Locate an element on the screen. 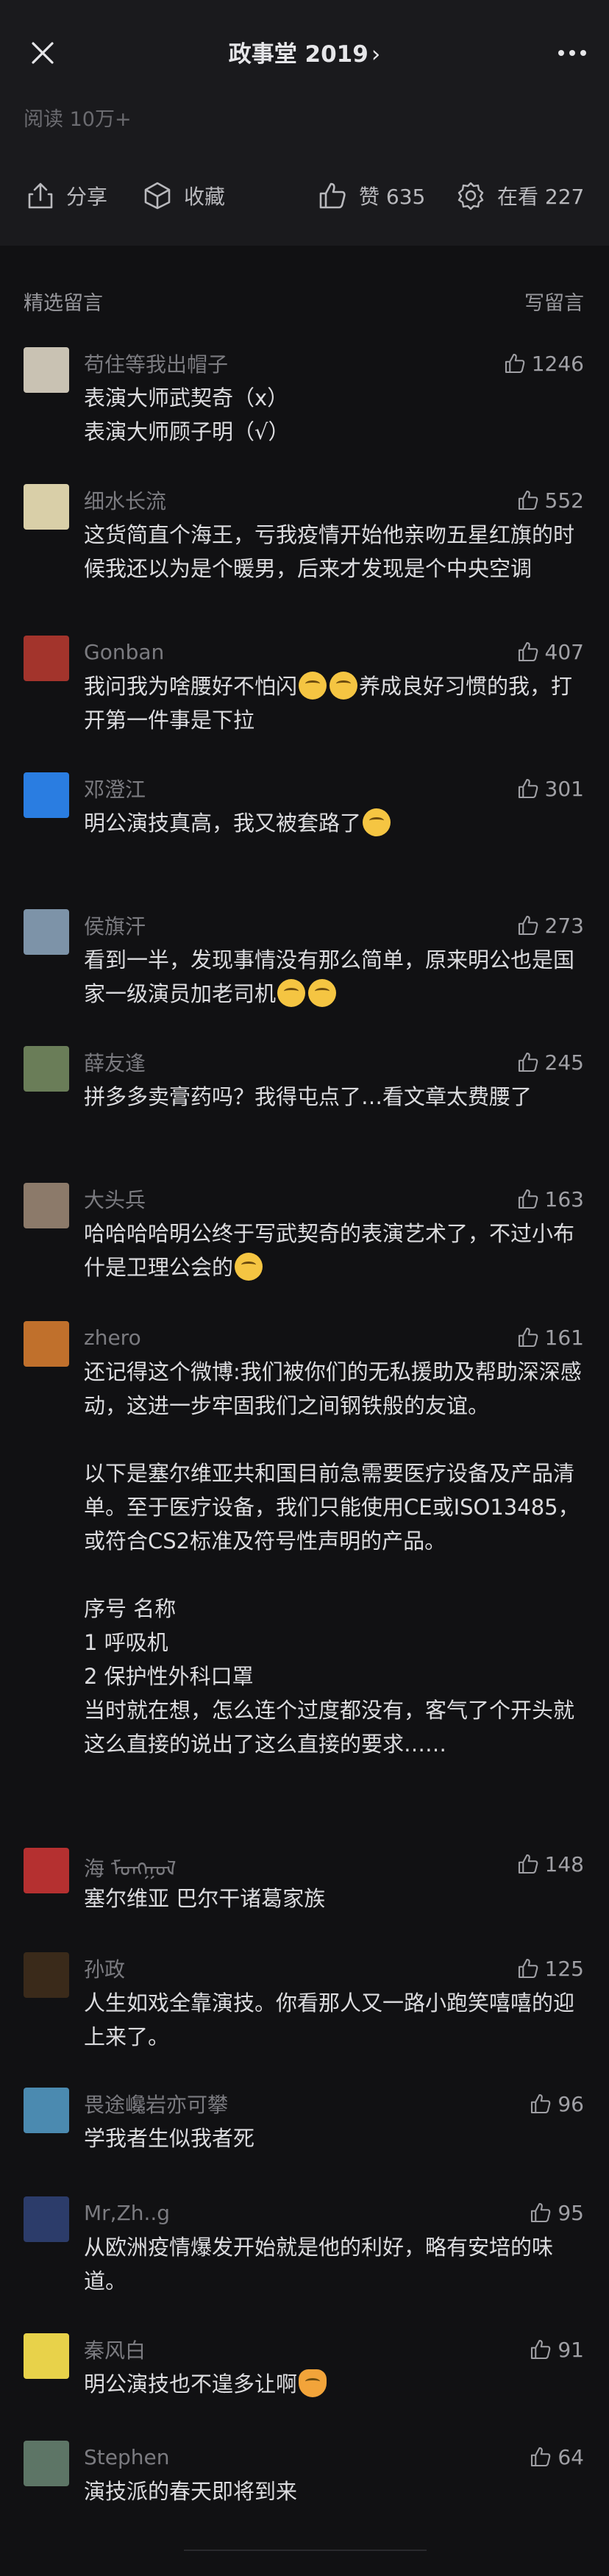  comment-like-button: 161 is located at coordinates (550, 1338).